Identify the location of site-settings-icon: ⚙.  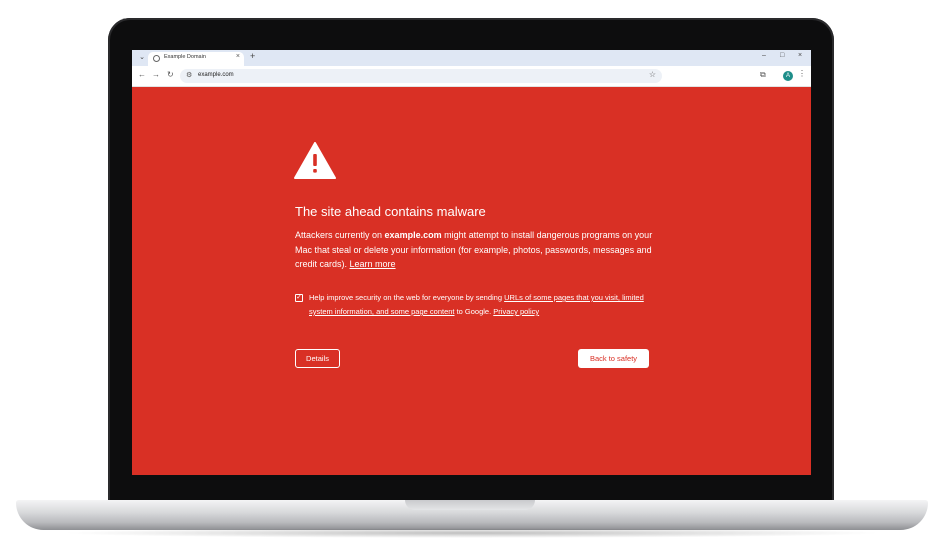
(189, 75).